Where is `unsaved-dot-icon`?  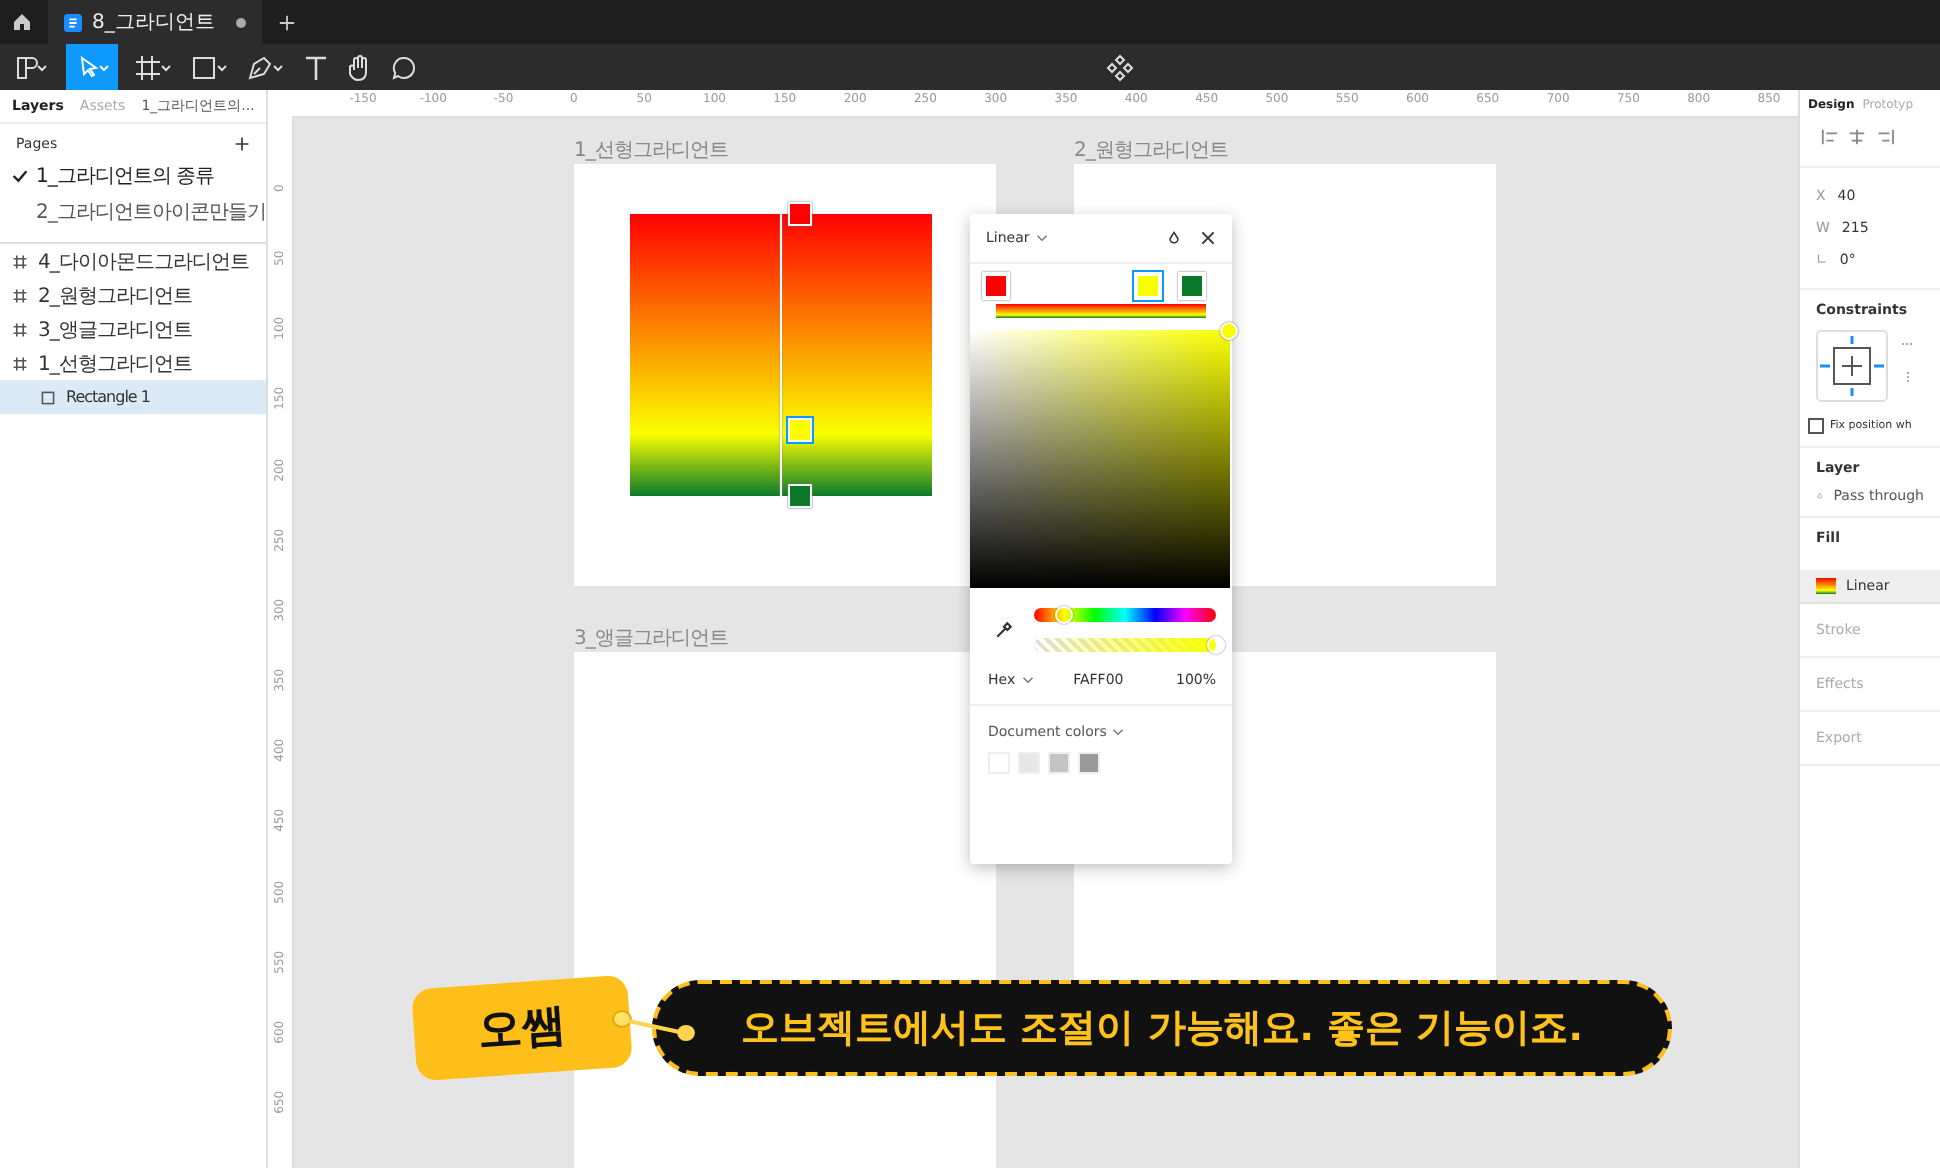 unsaved-dot-icon is located at coordinates (241, 22).